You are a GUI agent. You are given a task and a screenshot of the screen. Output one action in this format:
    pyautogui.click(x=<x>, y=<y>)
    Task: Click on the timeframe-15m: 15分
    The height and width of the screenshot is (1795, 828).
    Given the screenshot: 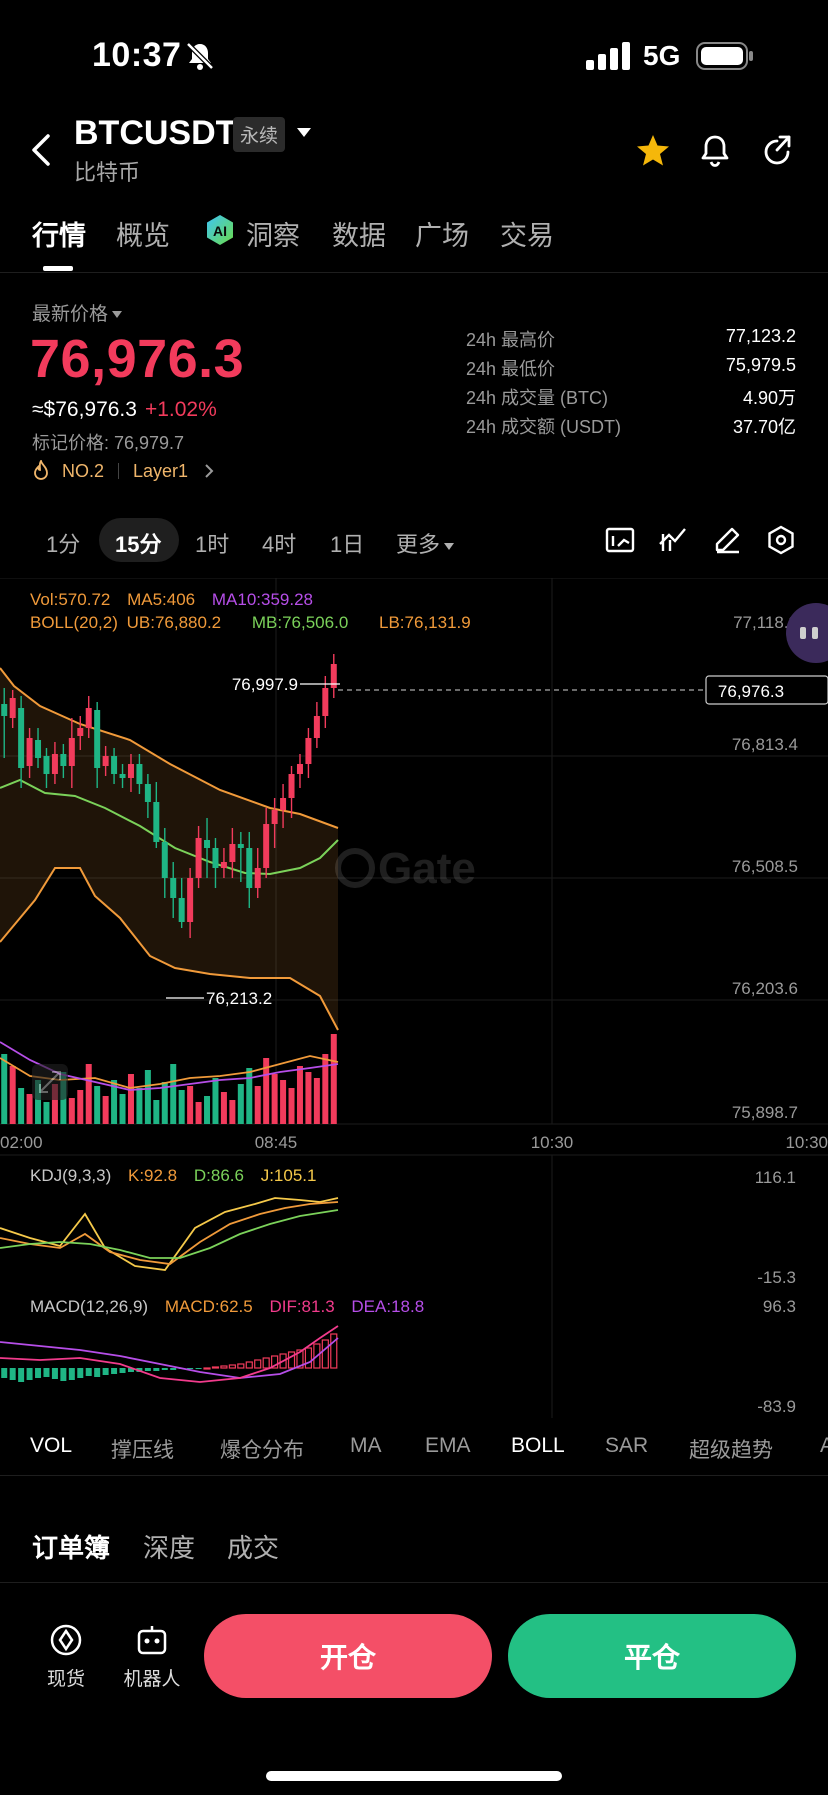 What is the action you would take?
    pyautogui.click(x=138, y=543)
    